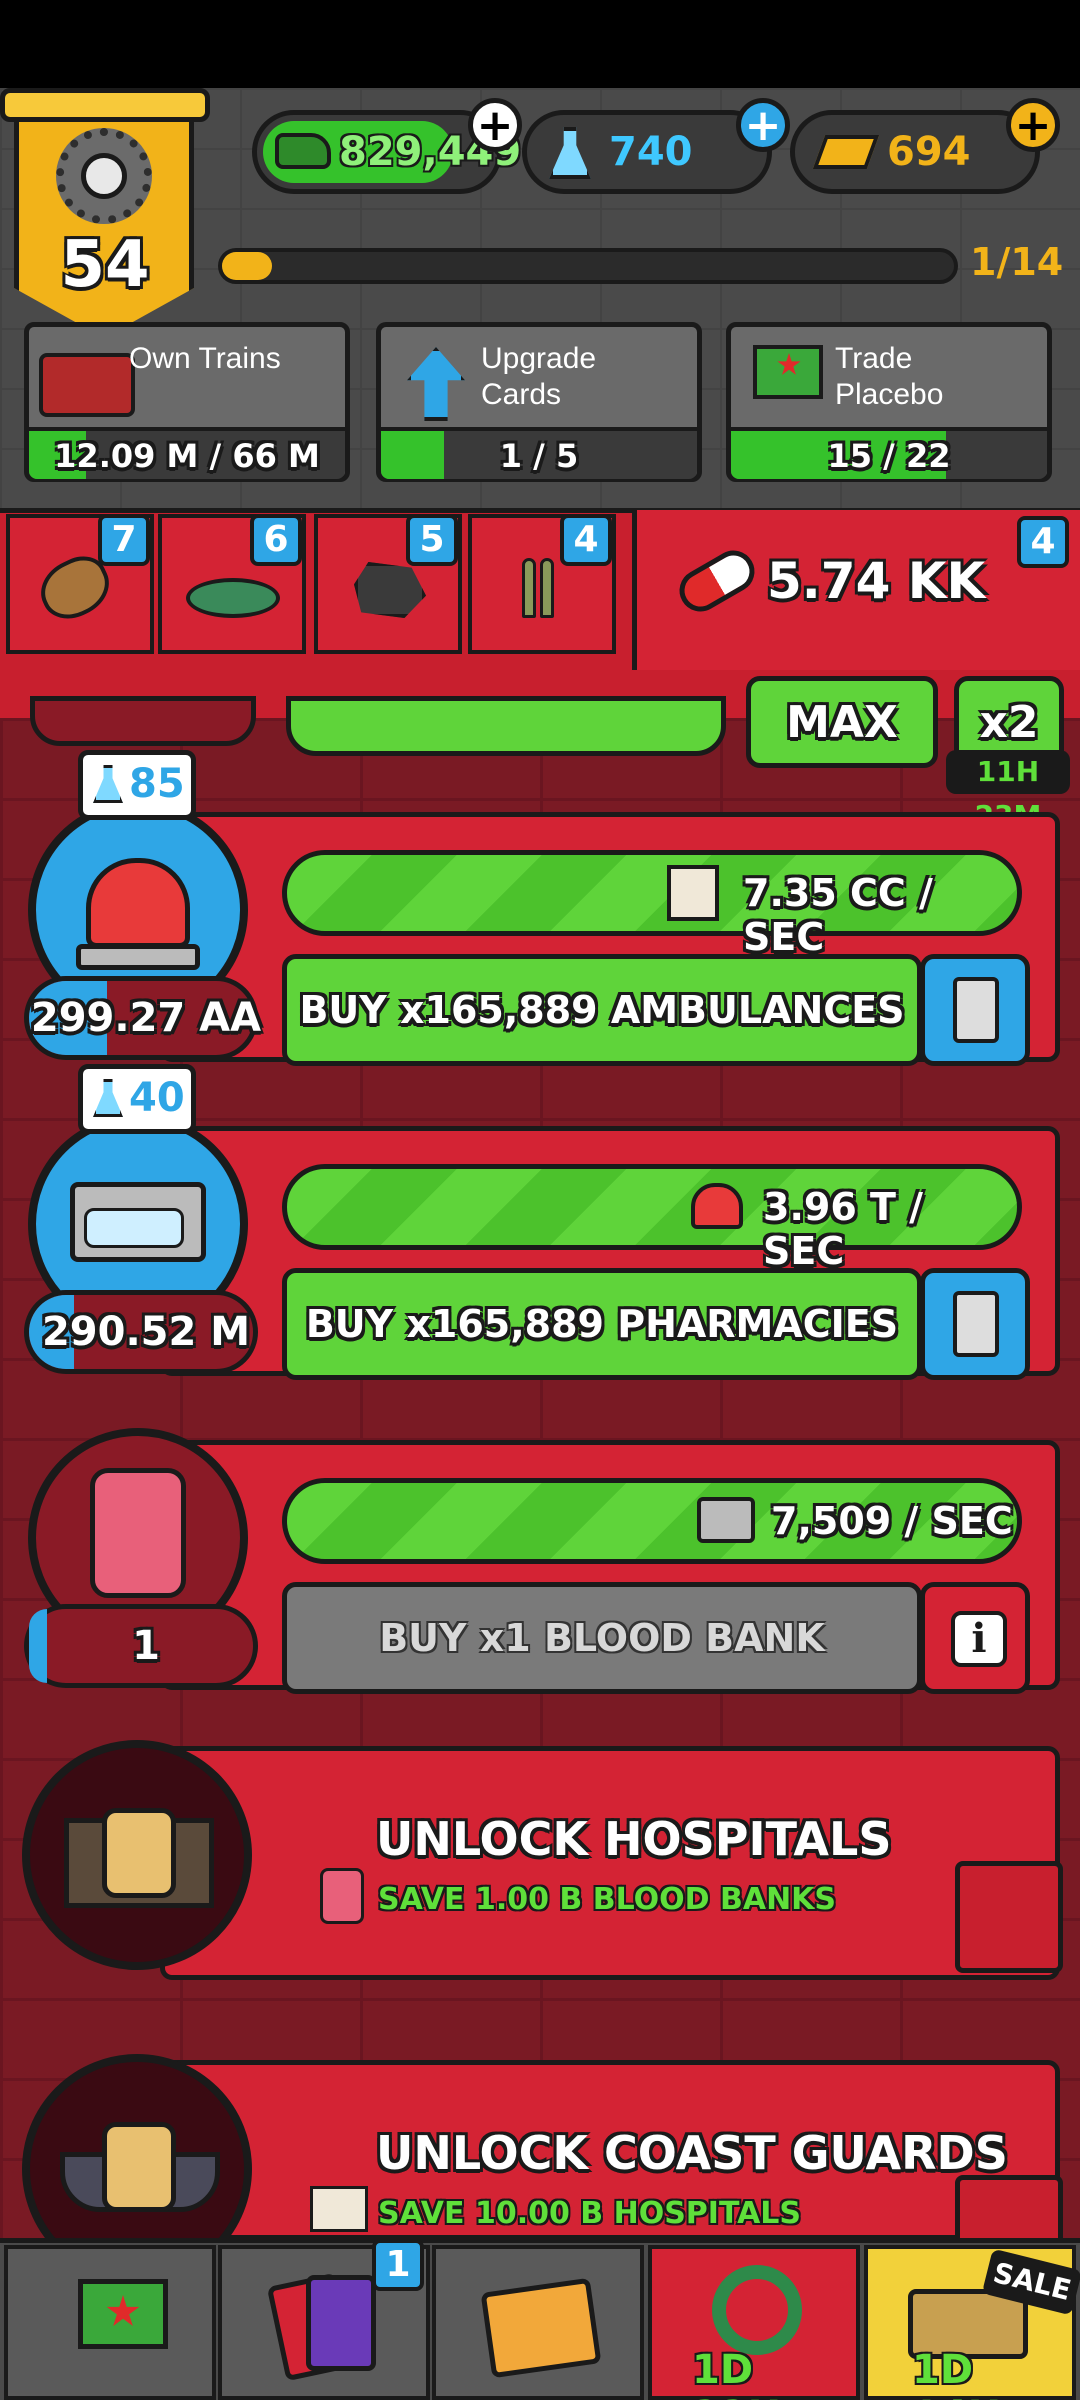 The height and width of the screenshot is (2400, 1080). What do you see at coordinates (432, 540) in the screenshot?
I see `tab-badge: 5` at bounding box center [432, 540].